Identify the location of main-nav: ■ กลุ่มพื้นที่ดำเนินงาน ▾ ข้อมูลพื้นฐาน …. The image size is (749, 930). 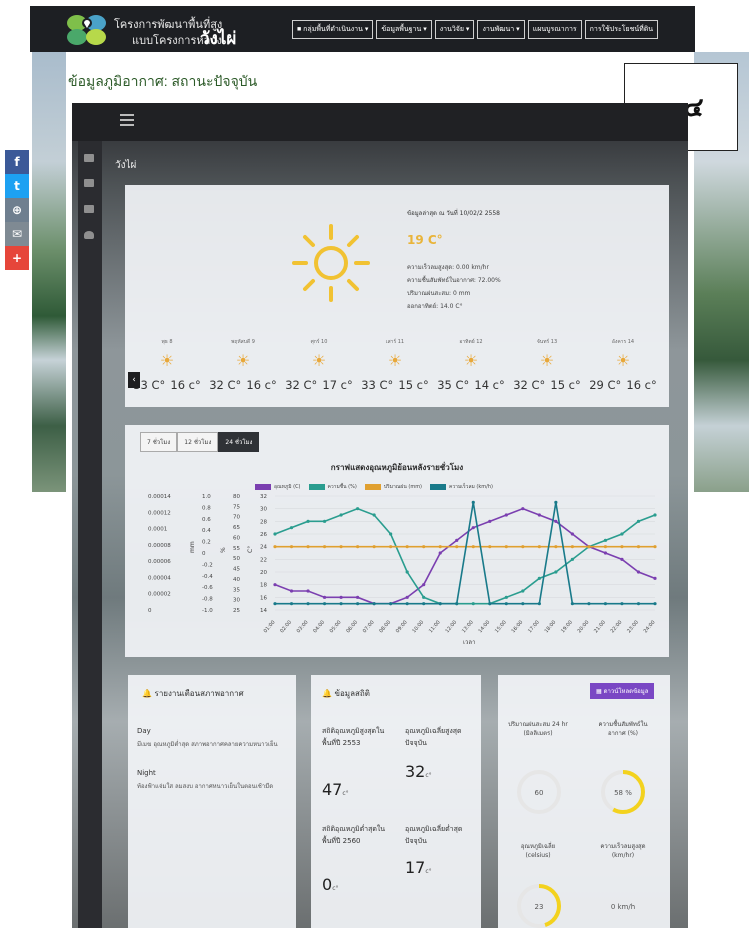
(475, 29).